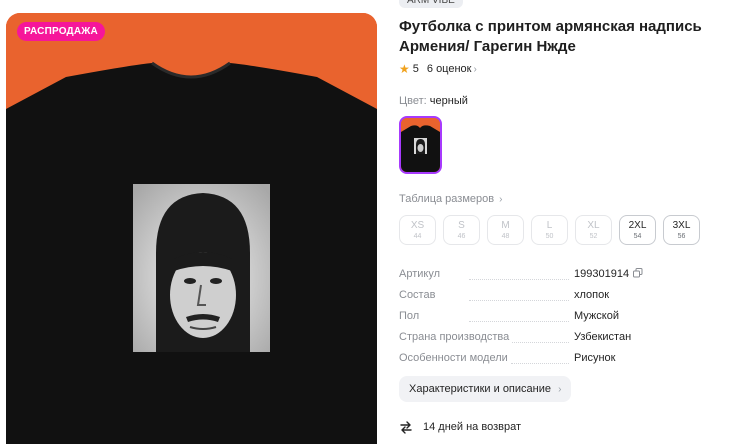 The height and width of the screenshot is (444, 750). I want to click on details-button: Характеристики и описание ›, so click(485, 389).